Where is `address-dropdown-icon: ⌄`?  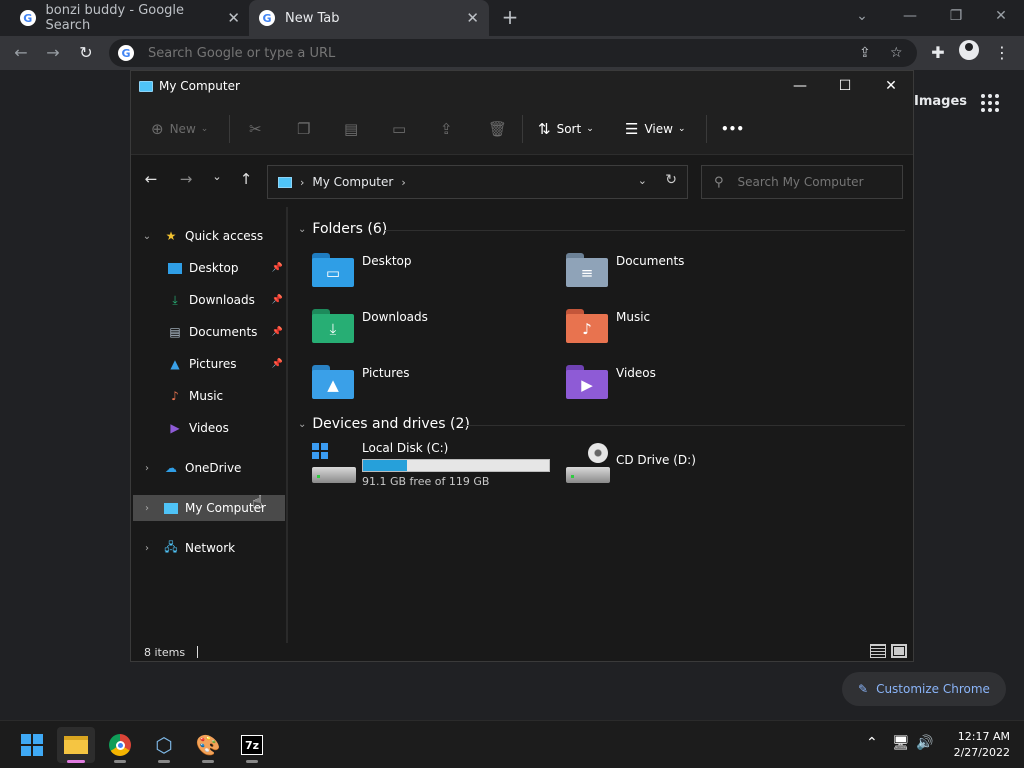
address-dropdown-icon: ⌄ is located at coordinates (642, 180).